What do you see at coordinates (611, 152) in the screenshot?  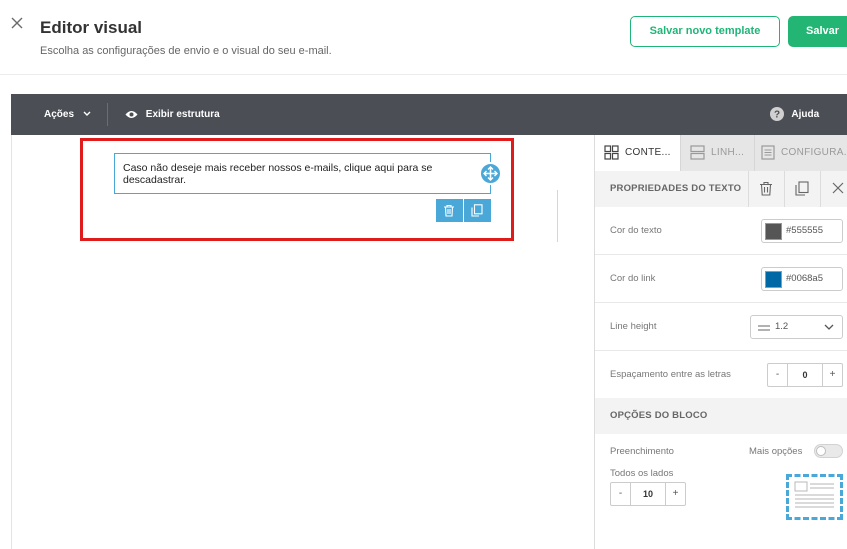 I see `grid-icon` at bounding box center [611, 152].